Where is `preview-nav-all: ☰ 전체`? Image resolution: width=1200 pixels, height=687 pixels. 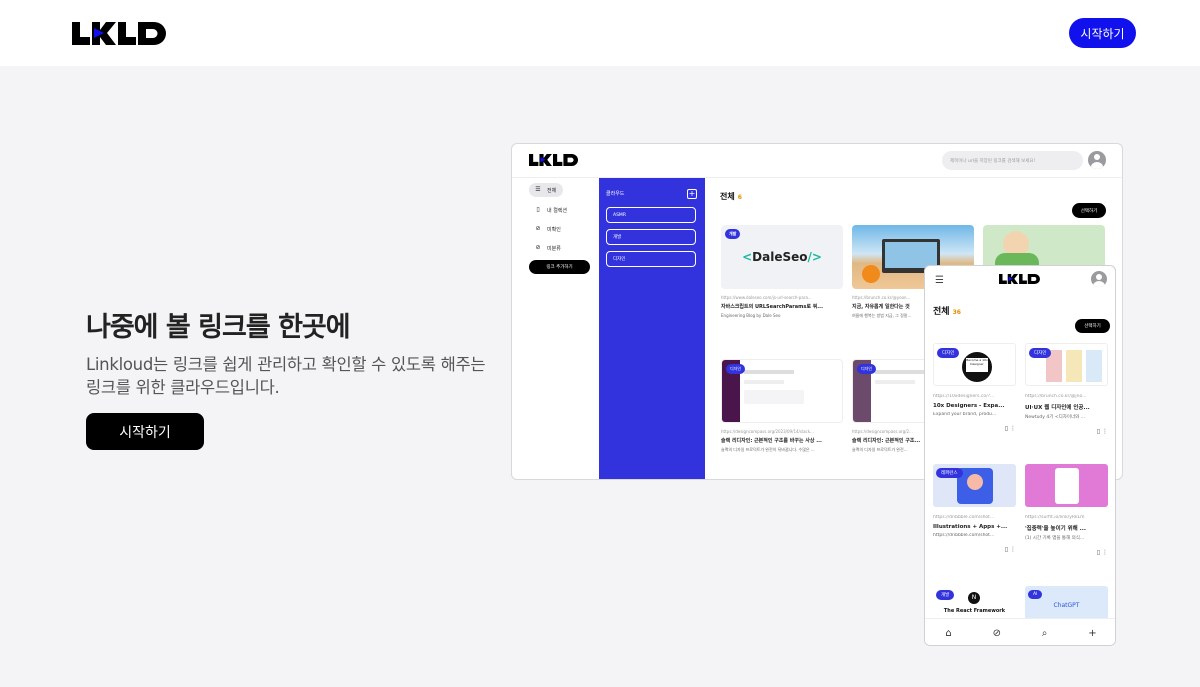
preview-nav-all: ☰ 전체 is located at coordinates (546, 190).